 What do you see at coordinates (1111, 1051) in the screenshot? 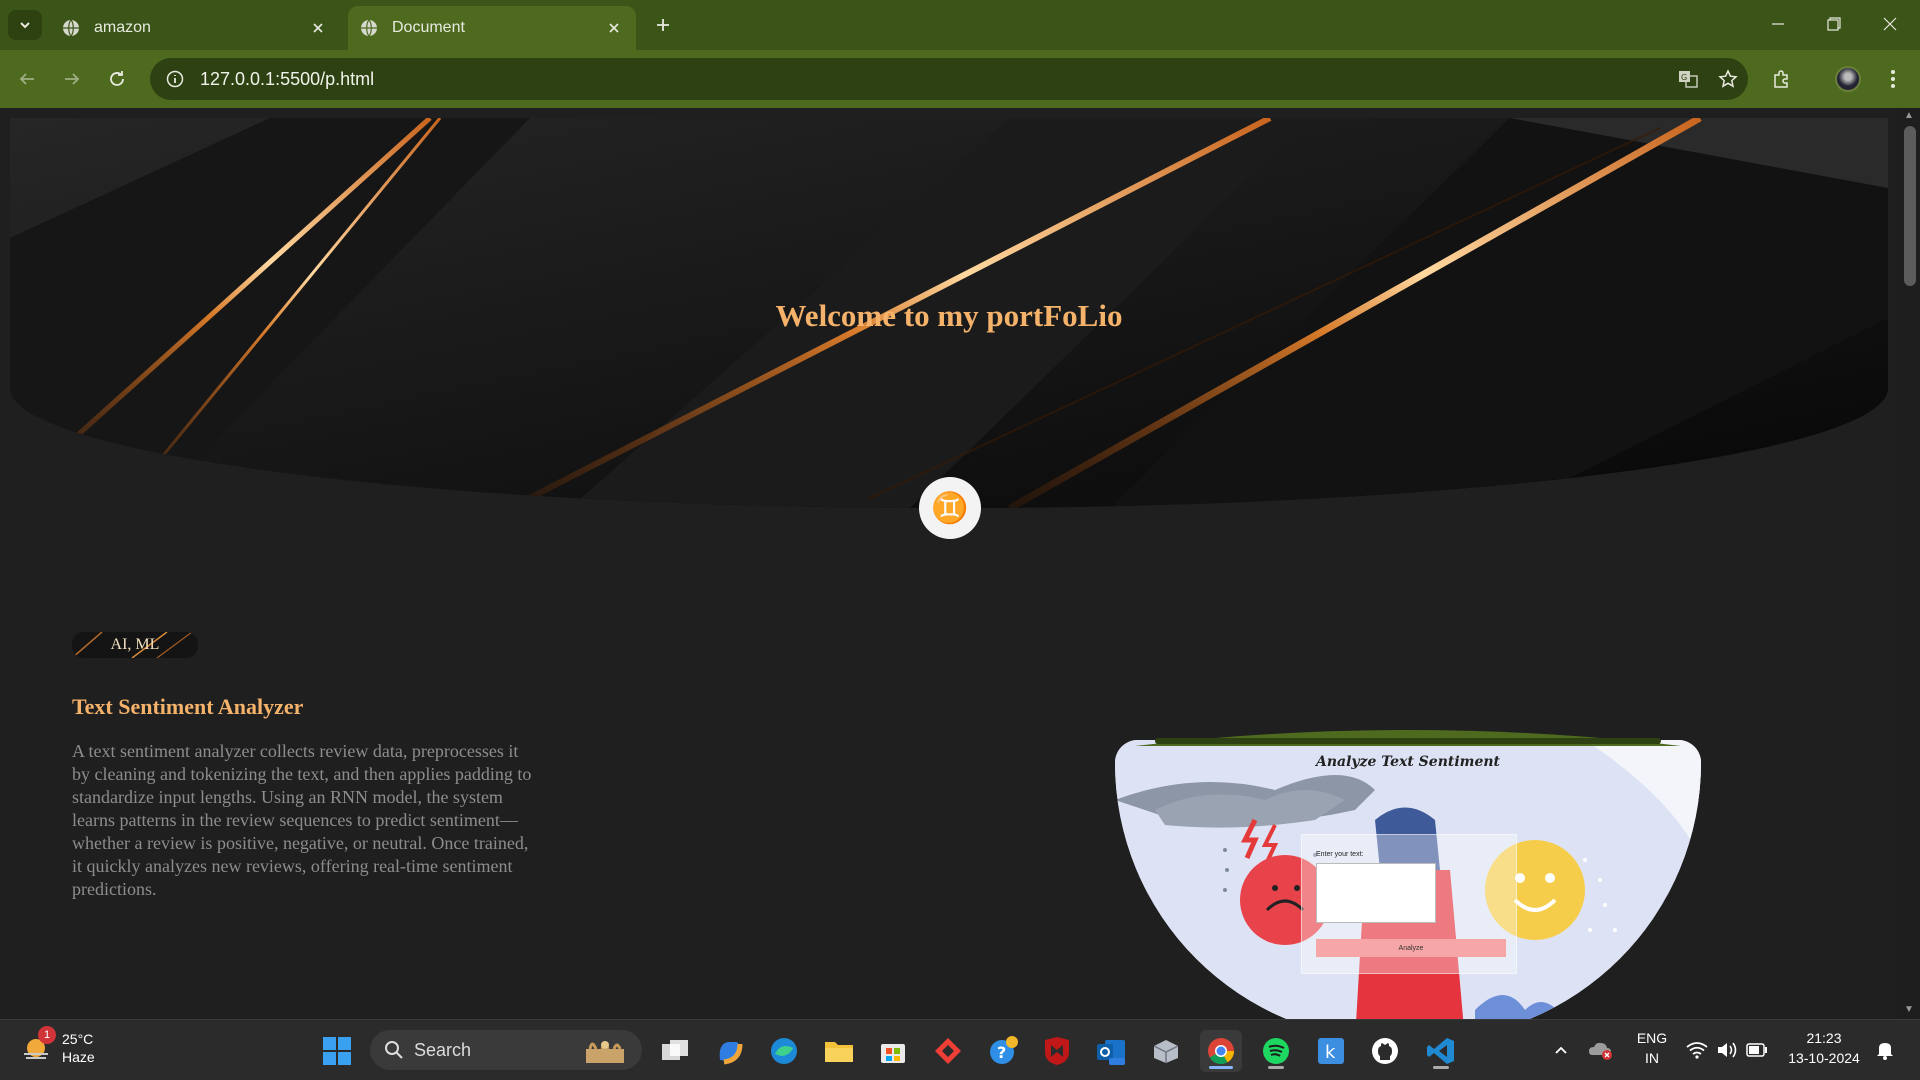
I see `outlook-icon` at bounding box center [1111, 1051].